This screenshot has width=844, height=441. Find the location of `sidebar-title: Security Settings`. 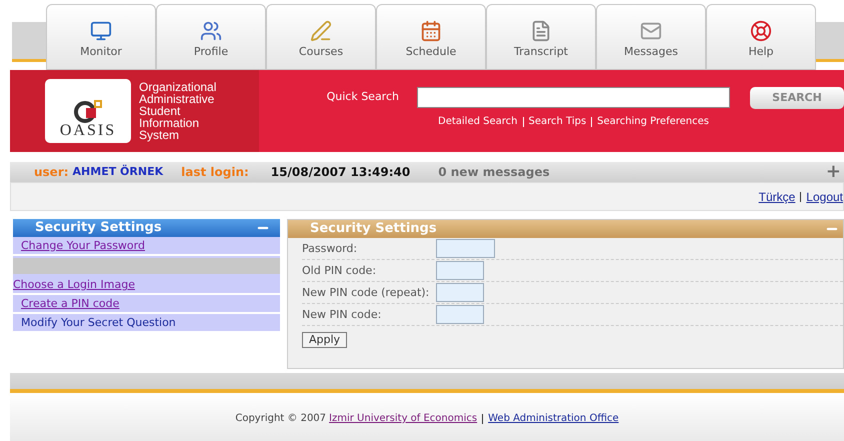

sidebar-title: Security Settings is located at coordinates (98, 228).